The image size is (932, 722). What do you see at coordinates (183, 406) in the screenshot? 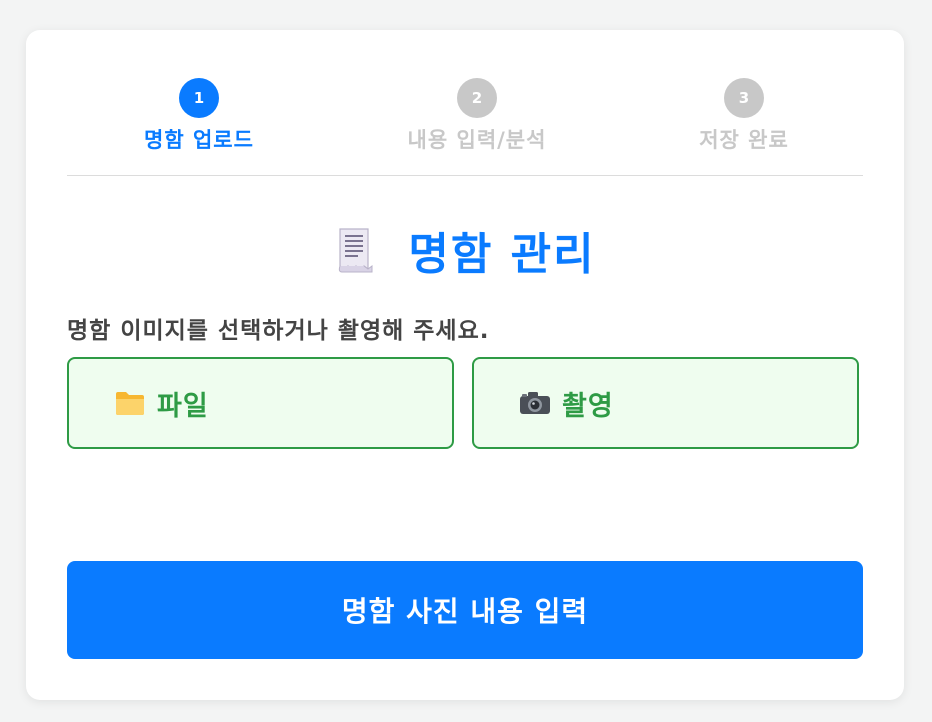
I see `file-select-label: 파일` at bounding box center [183, 406].